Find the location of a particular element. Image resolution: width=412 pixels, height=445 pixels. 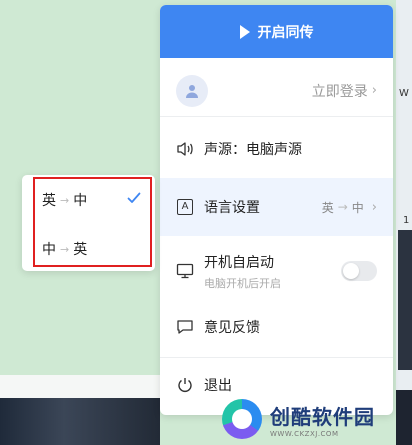

edge-label: 1 is located at coordinates (406, 220).